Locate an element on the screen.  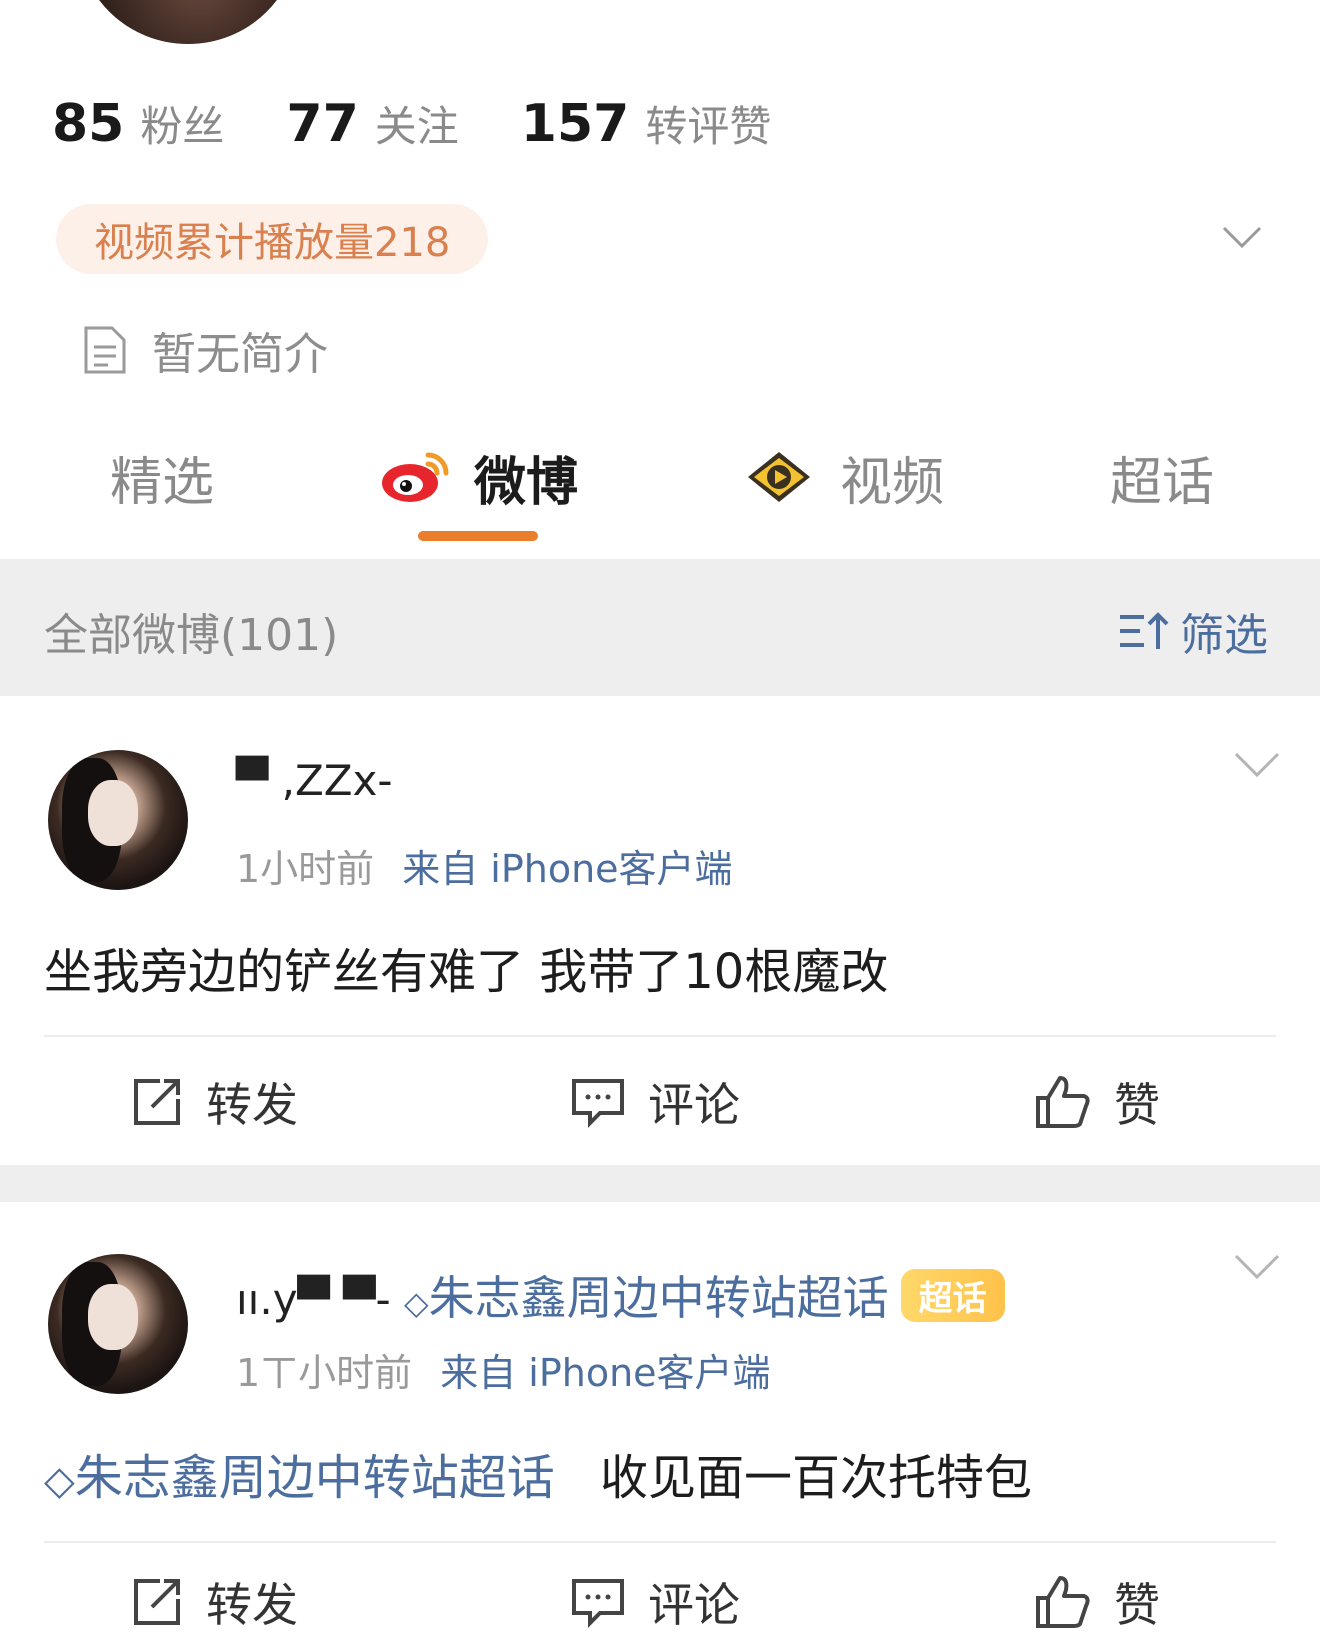
post-topic-link: ◇朱志鑫周边中转站超话 is located at coordinates (299, 1478).